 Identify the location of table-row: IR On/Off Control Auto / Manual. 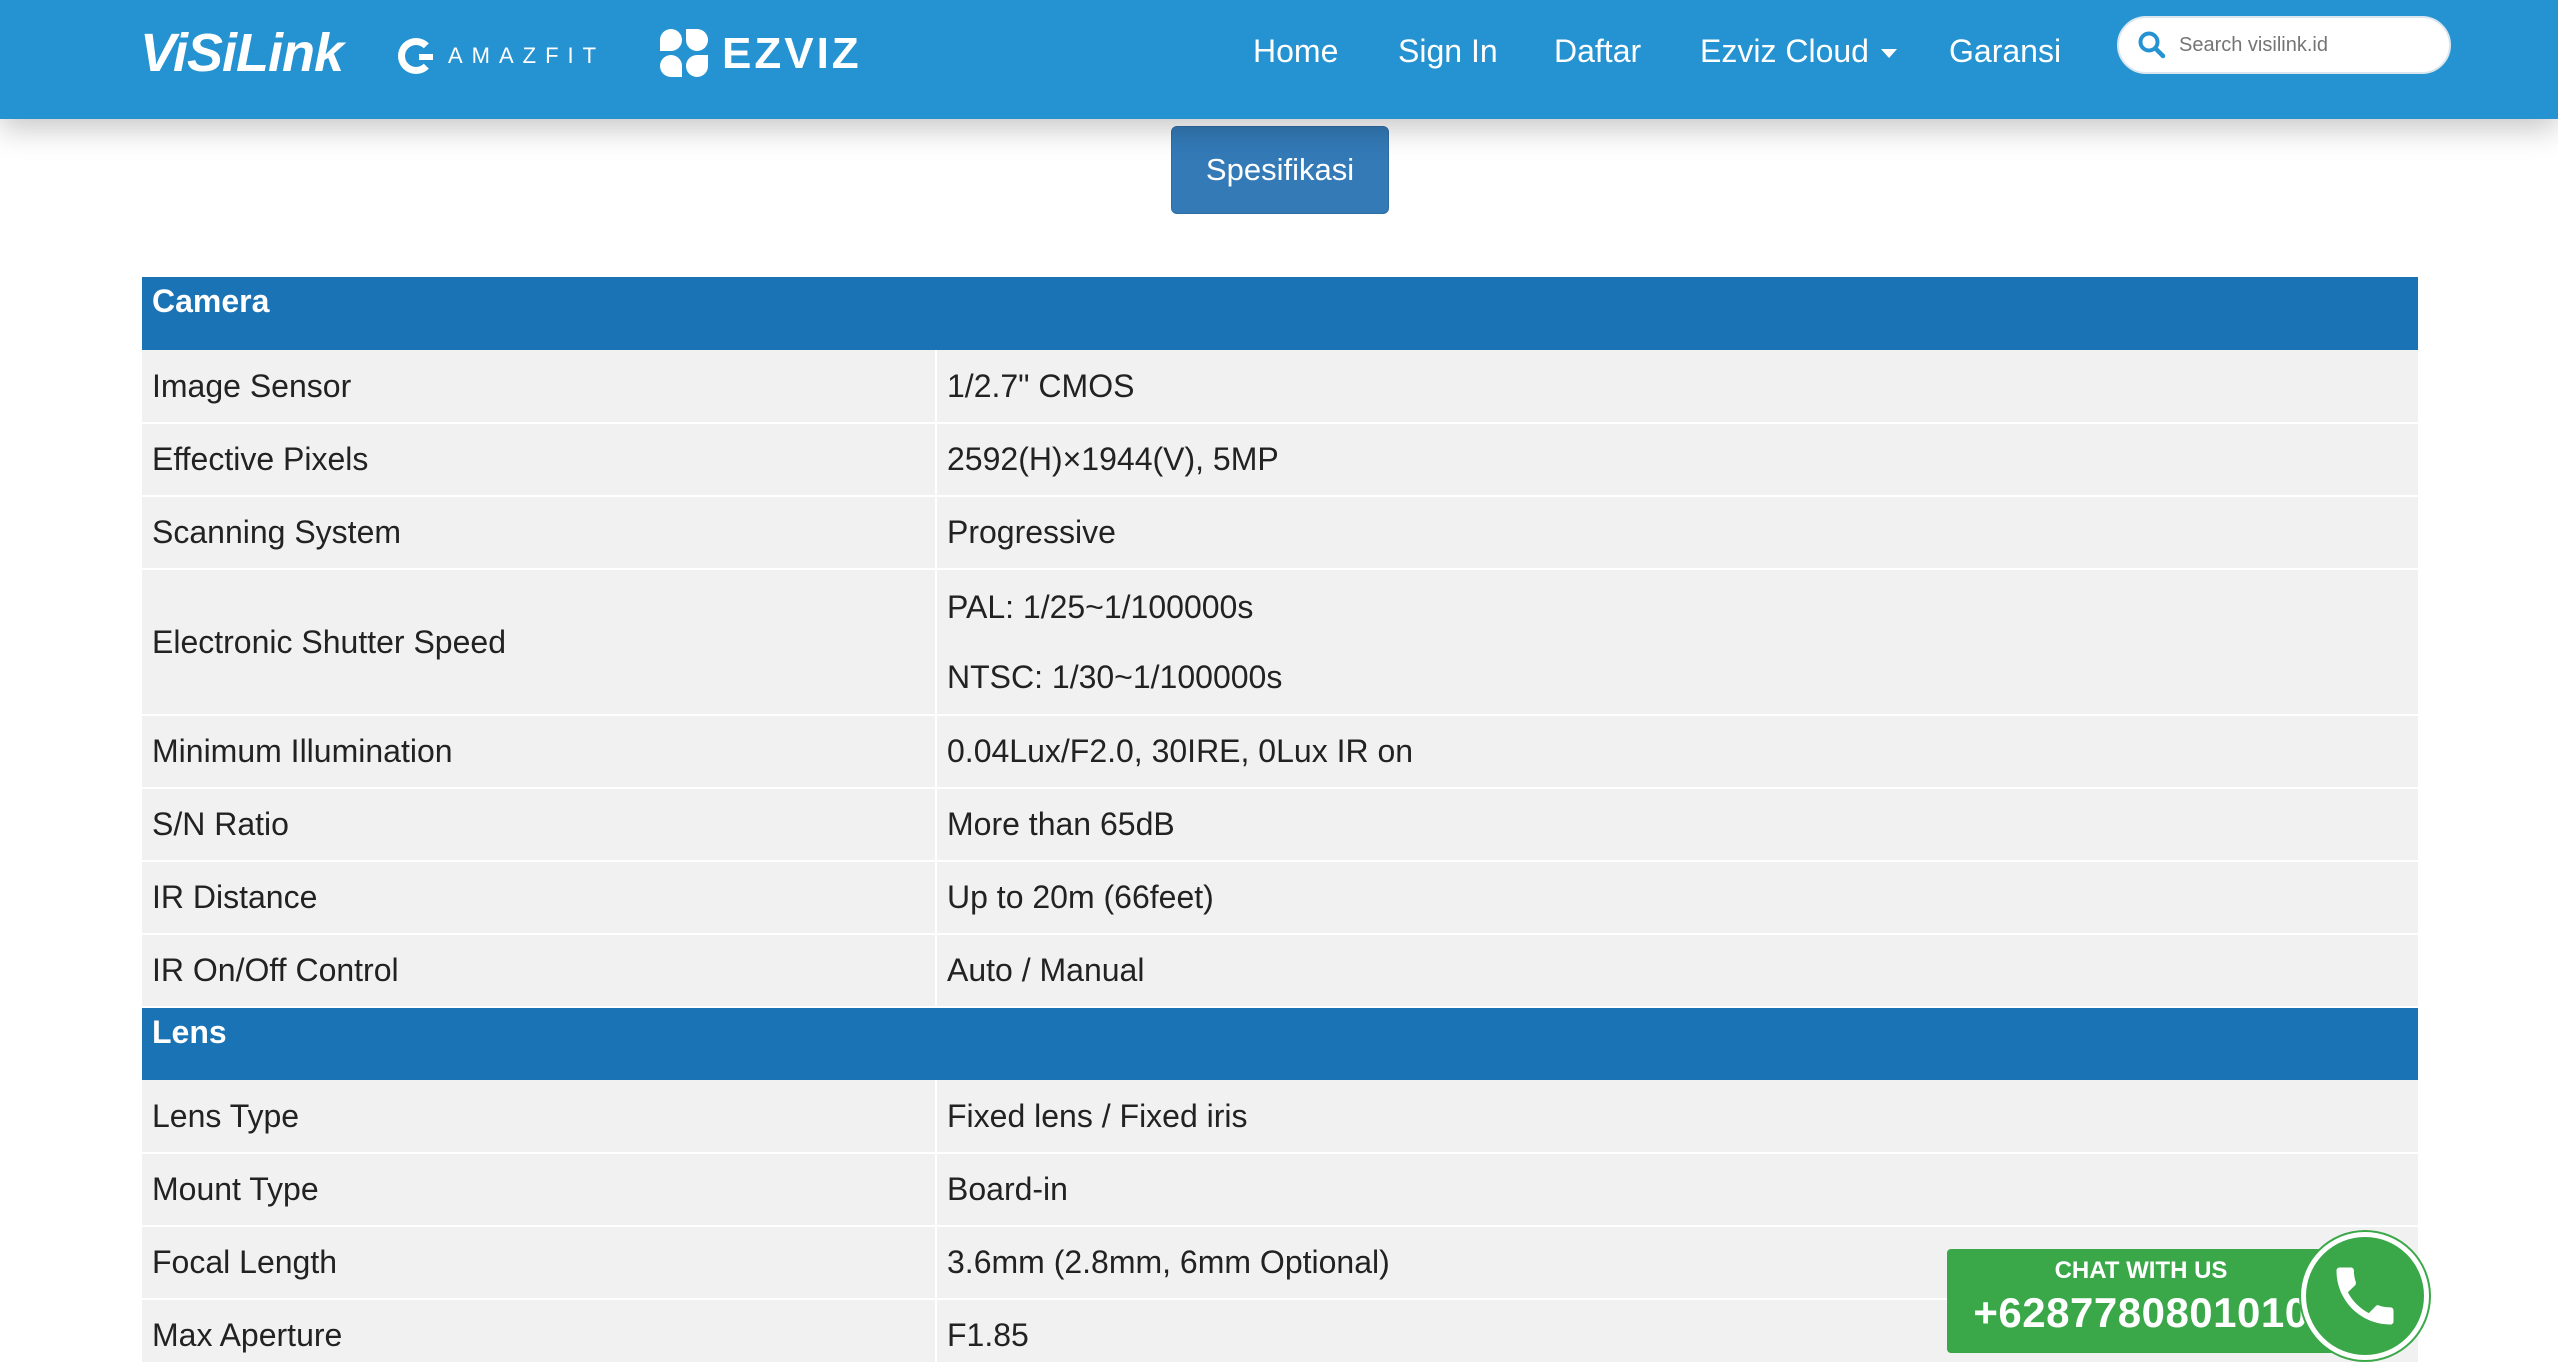
(1280, 971).